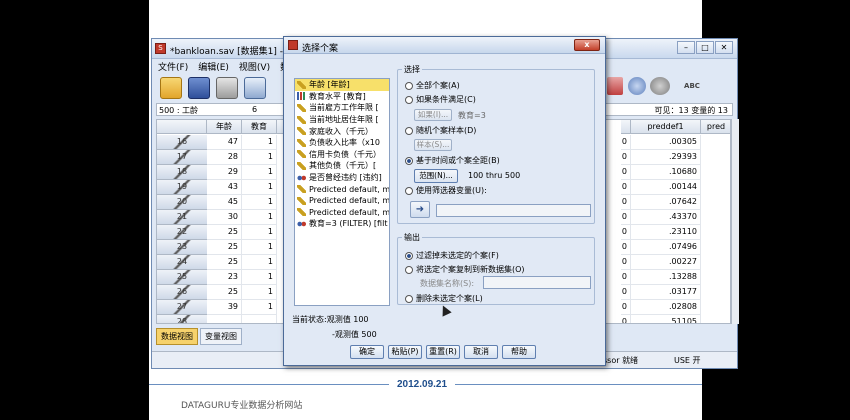 This screenshot has height=420, width=850. What do you see at coordinates (182, 307) in the screenshot?
I see `row-header: 27` at bounding box center [182, 307].